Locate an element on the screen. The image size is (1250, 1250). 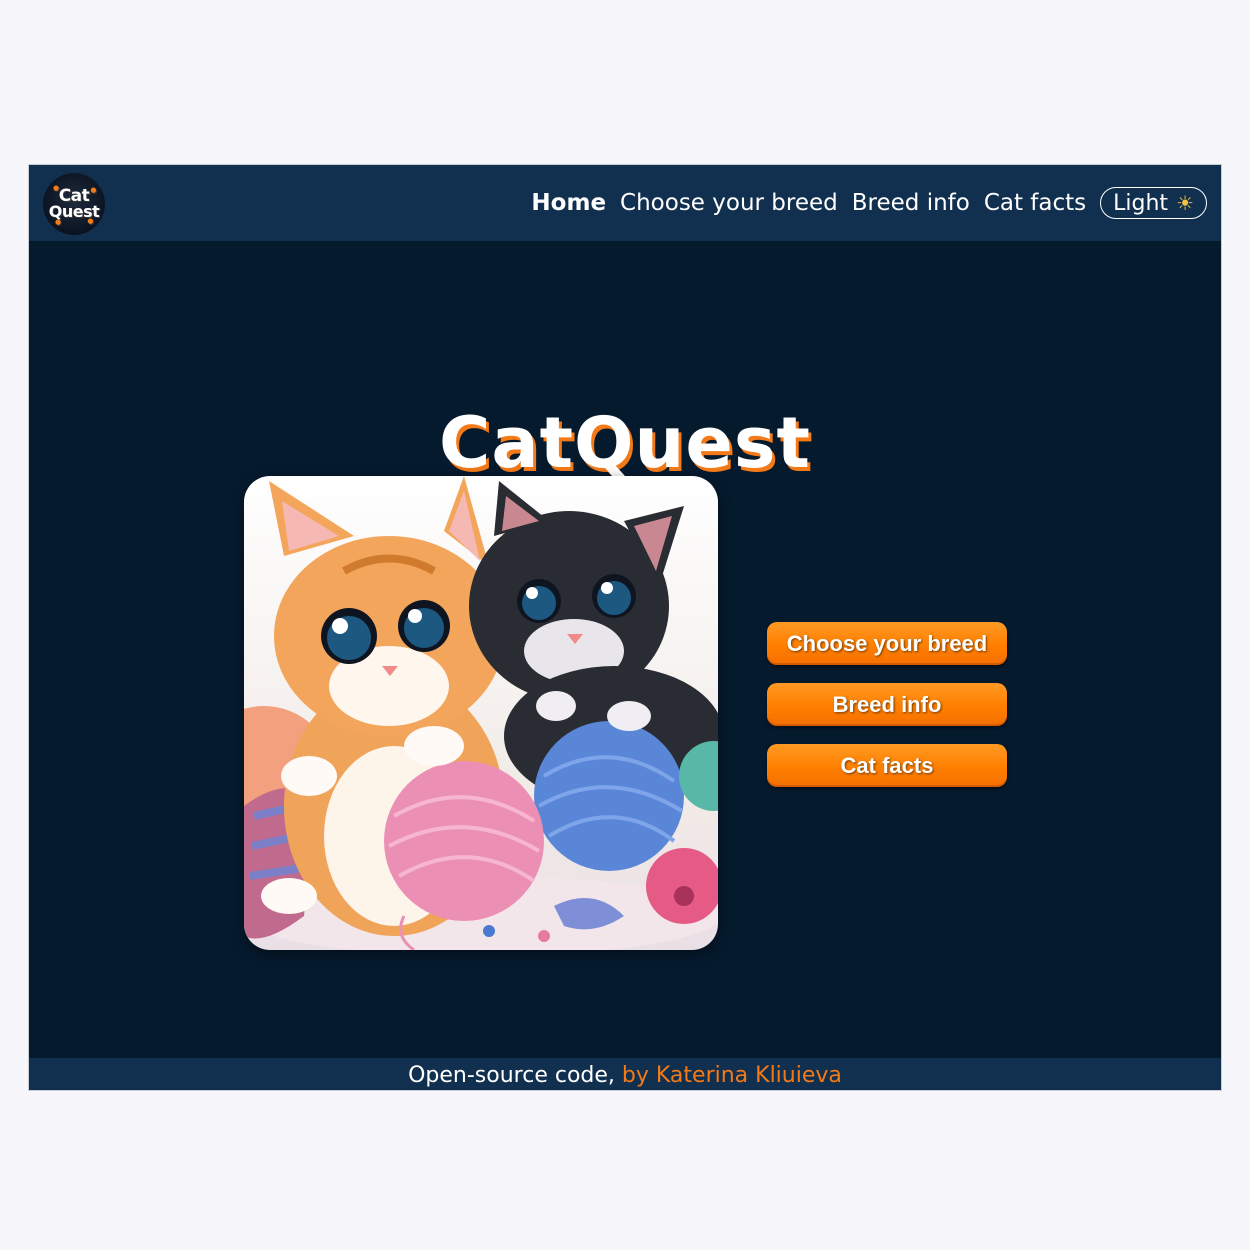
cta-buttons: Choose your breed Breed info Cat facts is located at coordinates (887, 713).